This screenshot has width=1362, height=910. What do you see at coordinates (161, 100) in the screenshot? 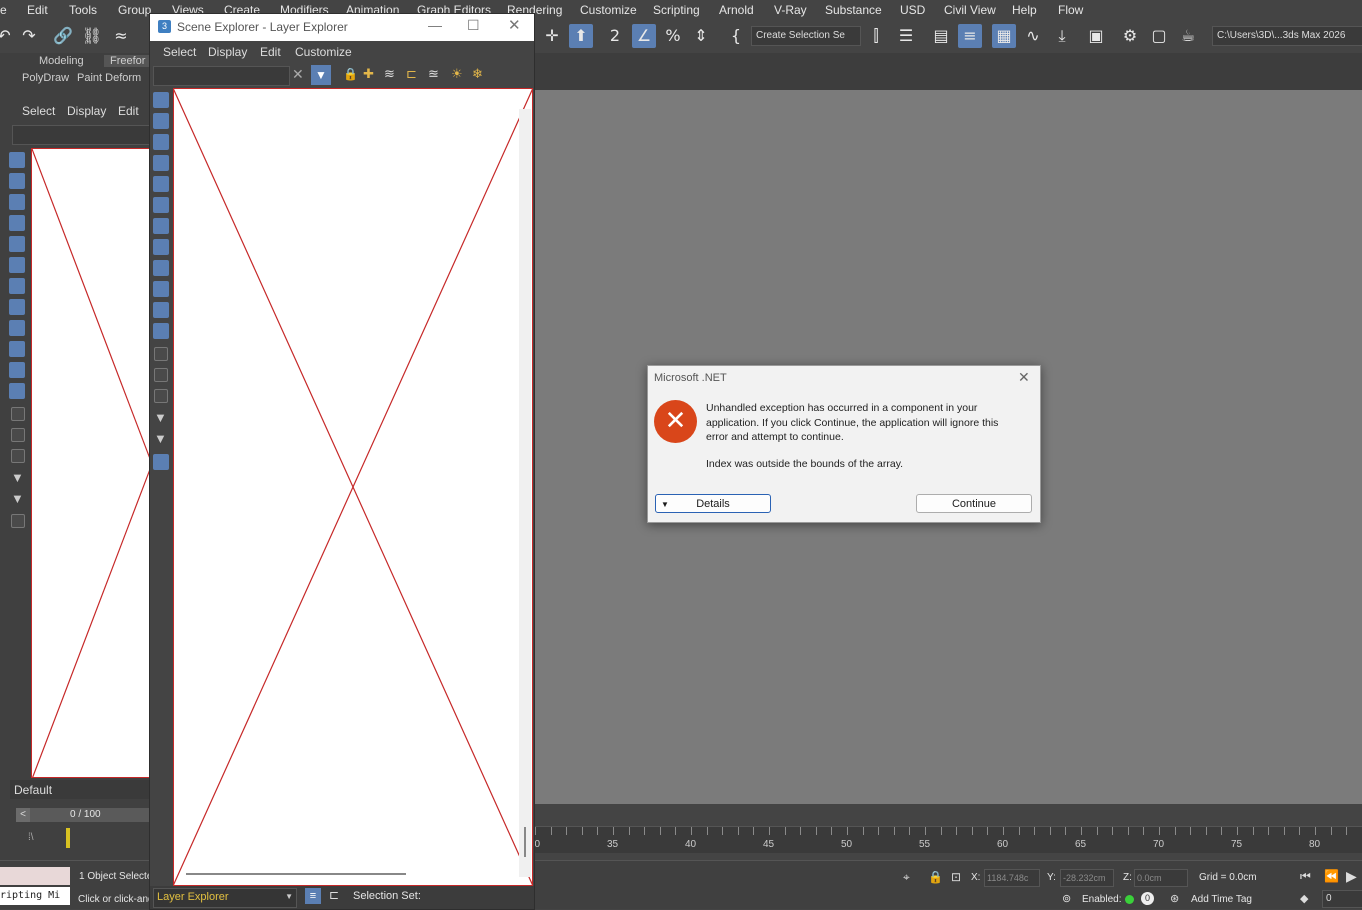
I see `scene-geometry-filter-icon` at bounding box center [161, 100].